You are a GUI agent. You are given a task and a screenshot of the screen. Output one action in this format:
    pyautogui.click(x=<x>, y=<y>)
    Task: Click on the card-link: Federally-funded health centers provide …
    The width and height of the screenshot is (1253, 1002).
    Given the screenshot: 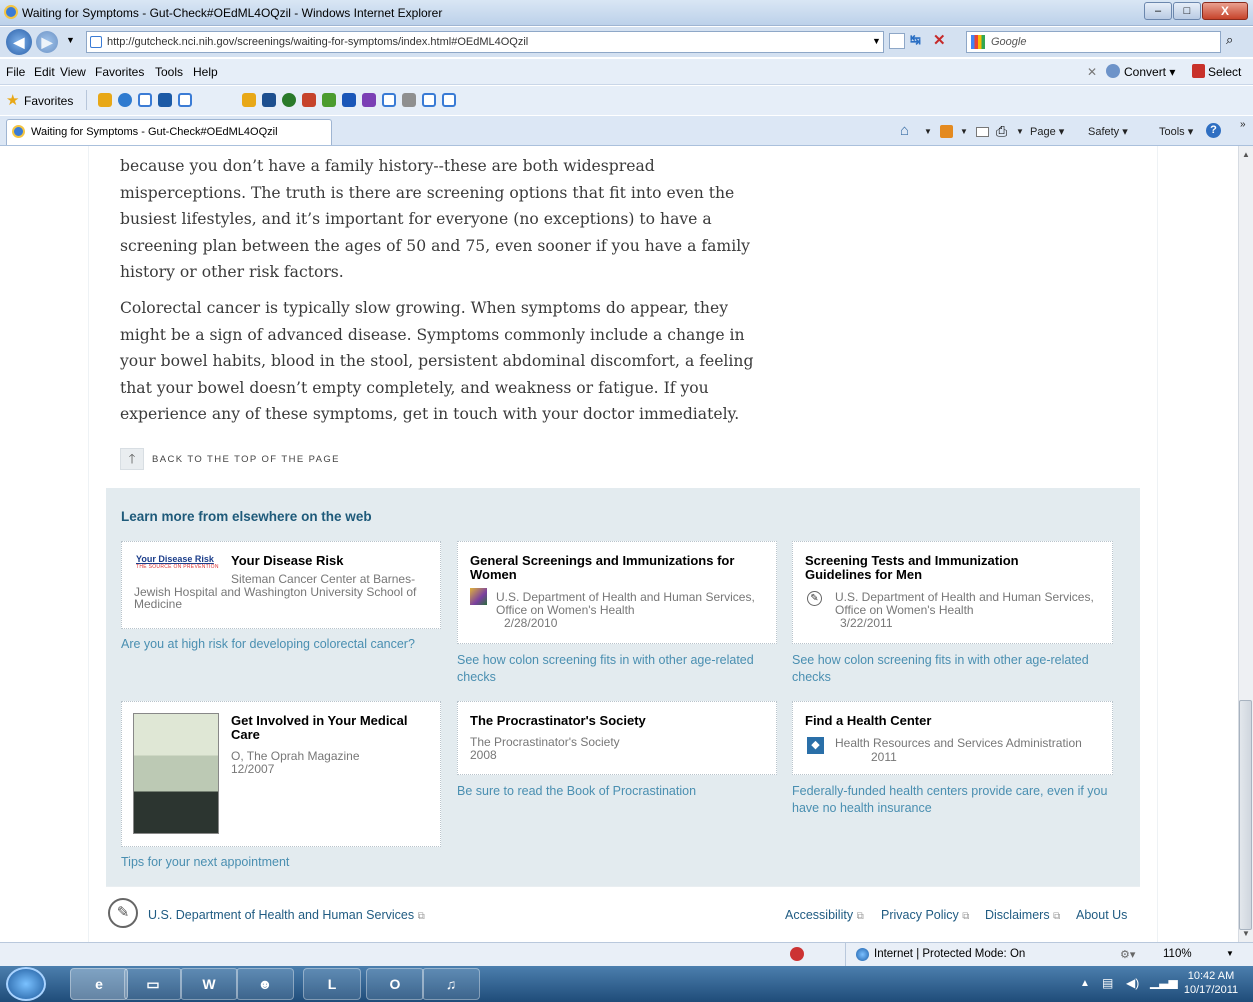 What is the action you would take?
    pyautogui.click(x=957, y=799)
    